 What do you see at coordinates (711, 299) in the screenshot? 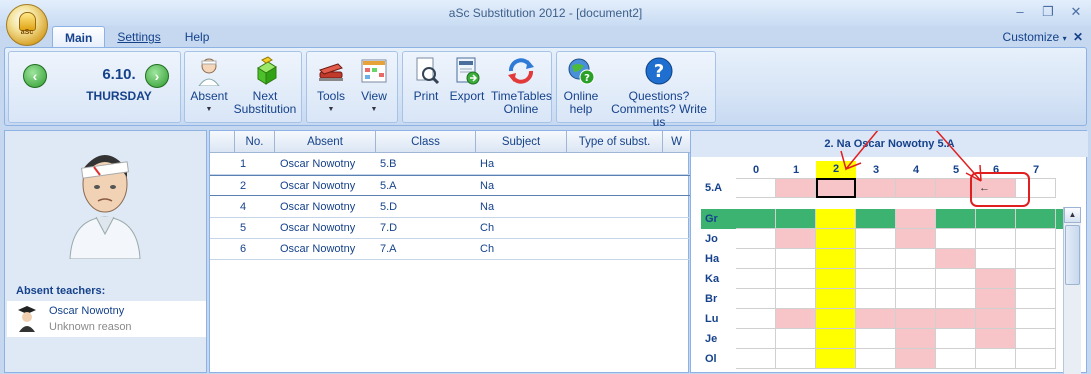
I see `teacher-row-label: Br` at bounding box center [711, 299].